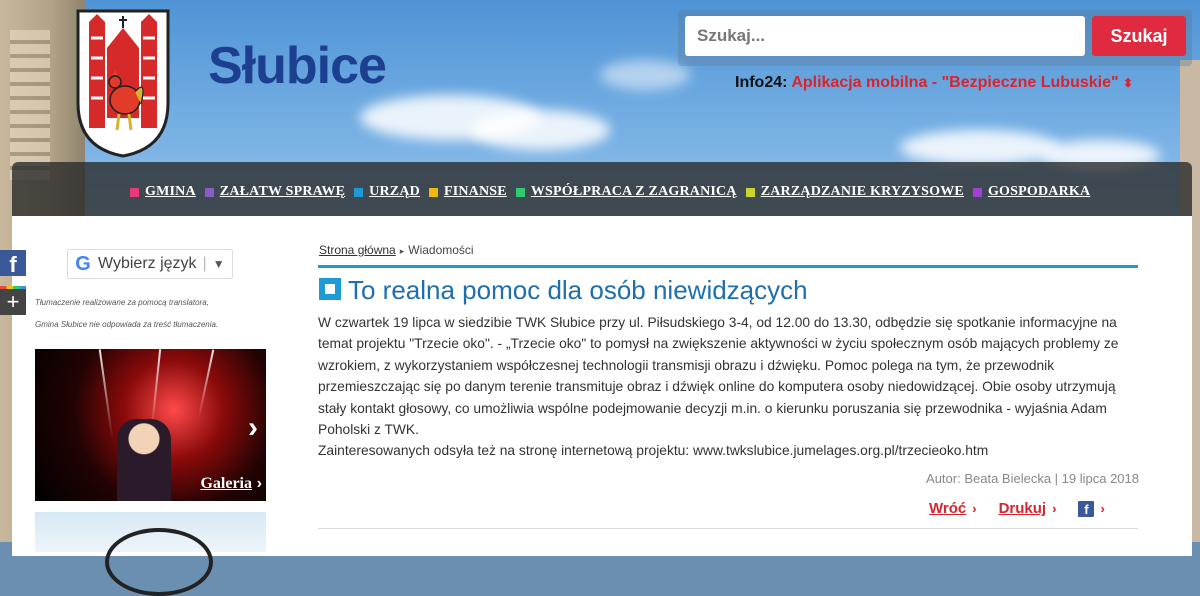 The image size is (1200, 596). I want to click on nav-link: ZAŁATW SPRAWĘ, so click(282, 192).